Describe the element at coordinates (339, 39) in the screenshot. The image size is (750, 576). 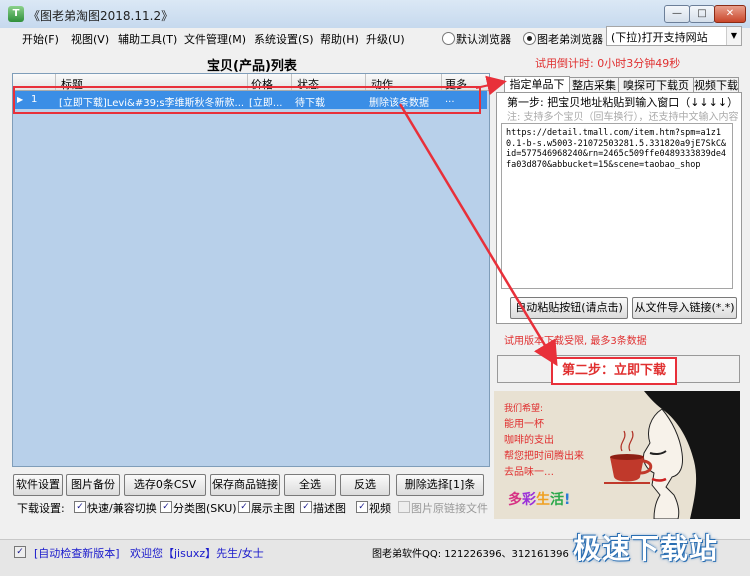
I see `menu-help: 帮助(H)` at that location.